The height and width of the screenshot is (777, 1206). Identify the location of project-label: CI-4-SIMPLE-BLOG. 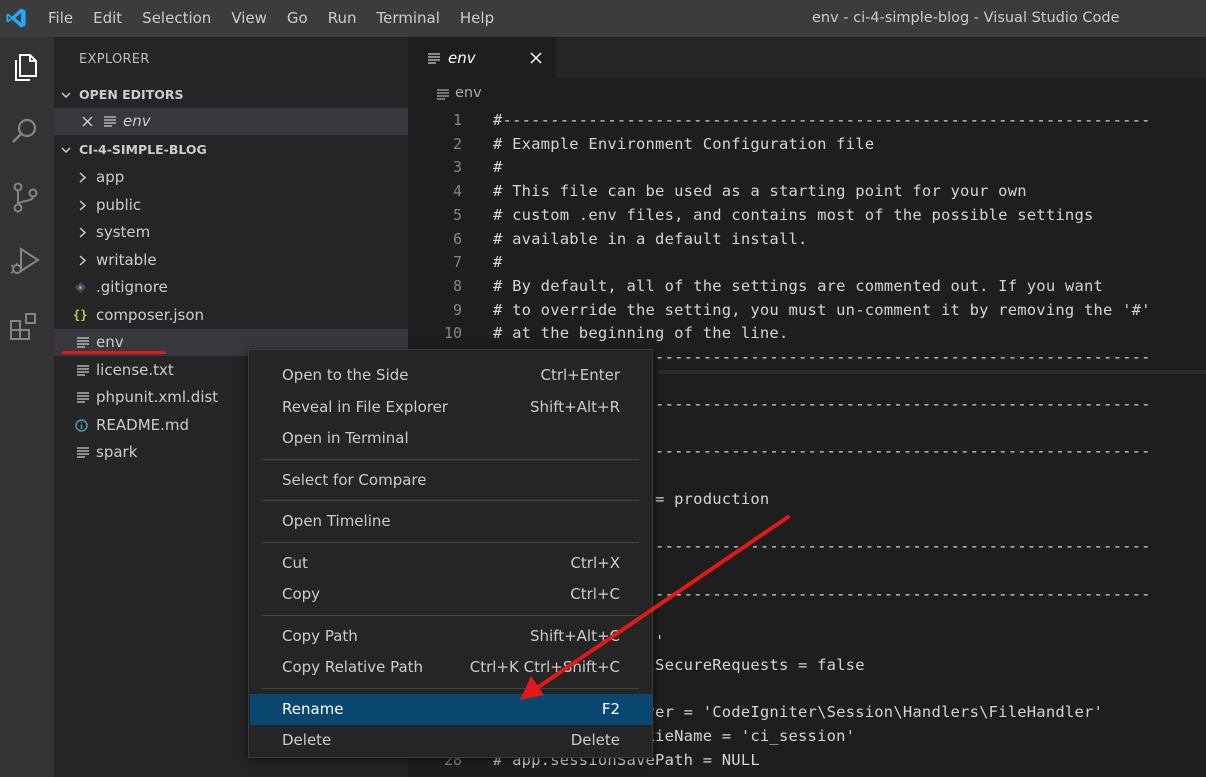
(143, 149).